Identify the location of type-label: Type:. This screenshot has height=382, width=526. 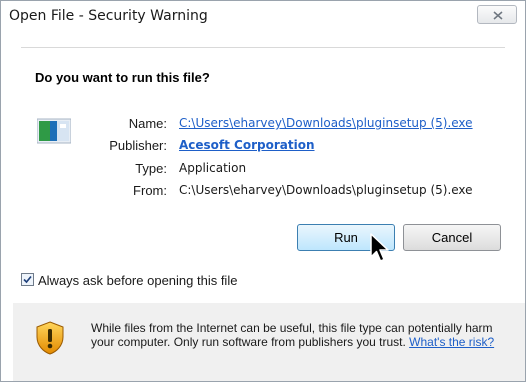
(151, 168).